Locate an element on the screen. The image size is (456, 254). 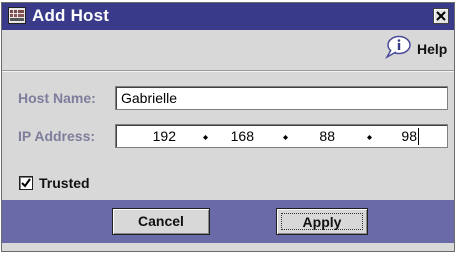
ip-octet-1: 192 is located at coordinates (151, 136).